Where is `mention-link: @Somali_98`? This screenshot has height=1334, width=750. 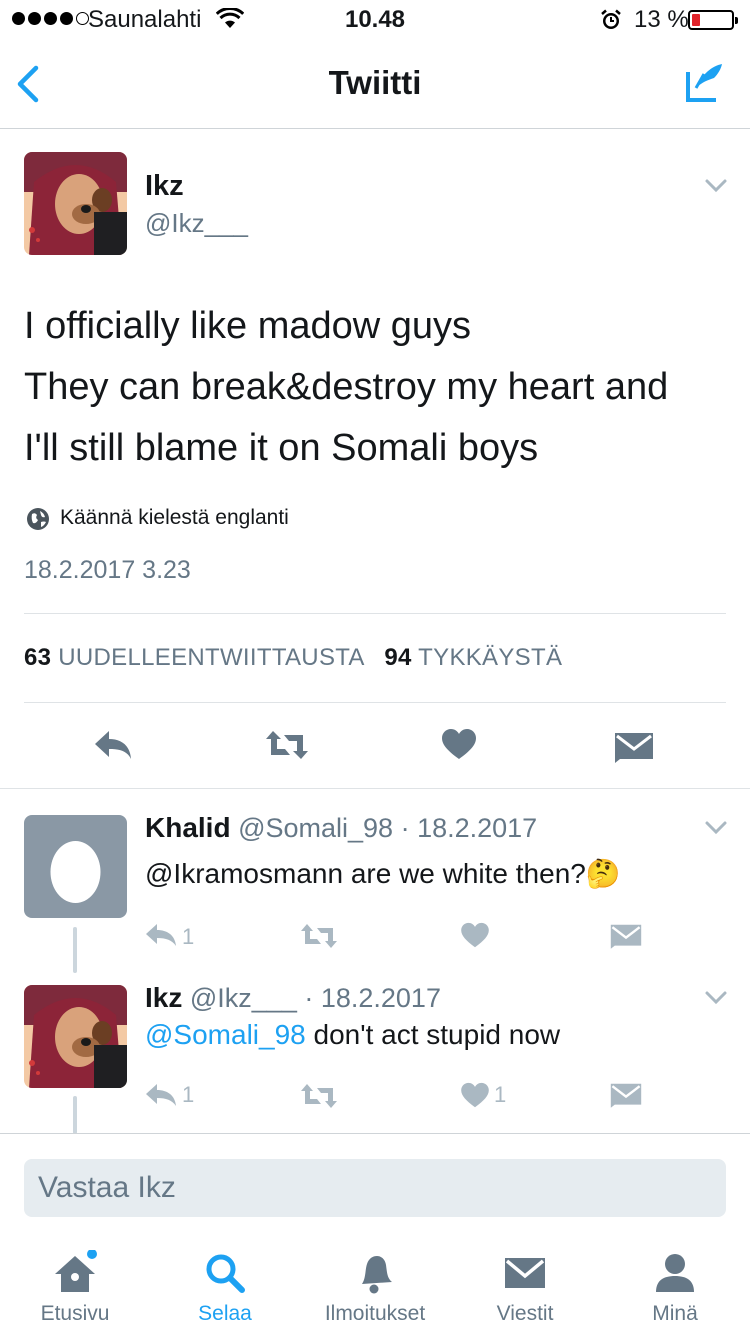 mention-link: @Somali_98 is located at coordinates (225, 1034).